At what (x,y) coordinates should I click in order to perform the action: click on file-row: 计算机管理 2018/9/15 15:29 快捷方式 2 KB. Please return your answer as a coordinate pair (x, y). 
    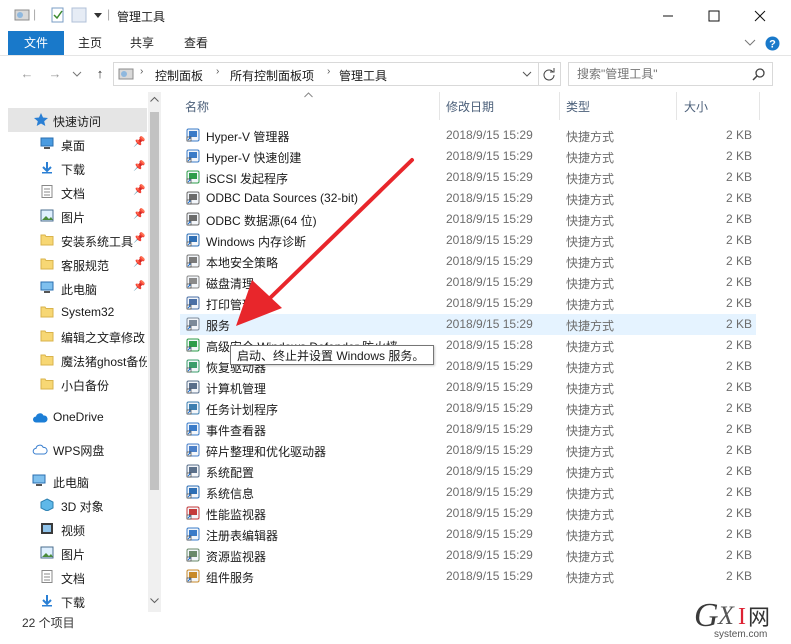
    Looking at the image, I should click on (468, 387).